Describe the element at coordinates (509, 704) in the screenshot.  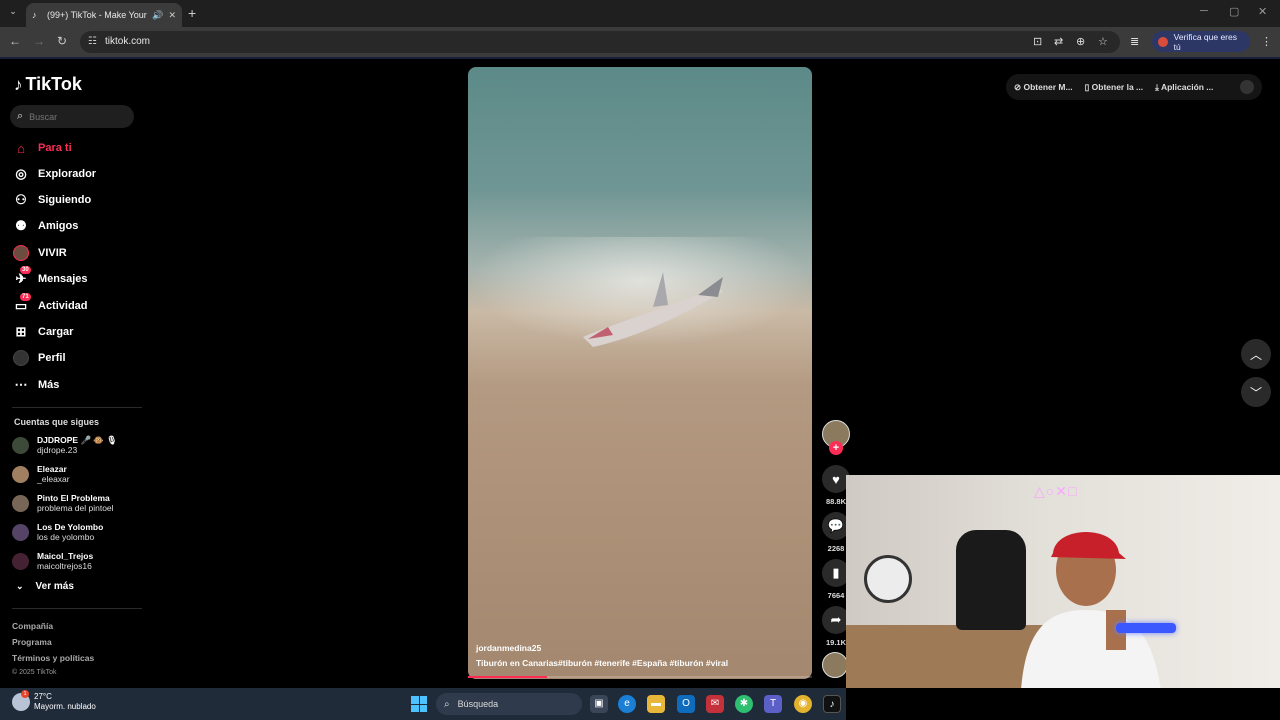
I see `taskbar-search: ⌕ Búsqueda` at that location.